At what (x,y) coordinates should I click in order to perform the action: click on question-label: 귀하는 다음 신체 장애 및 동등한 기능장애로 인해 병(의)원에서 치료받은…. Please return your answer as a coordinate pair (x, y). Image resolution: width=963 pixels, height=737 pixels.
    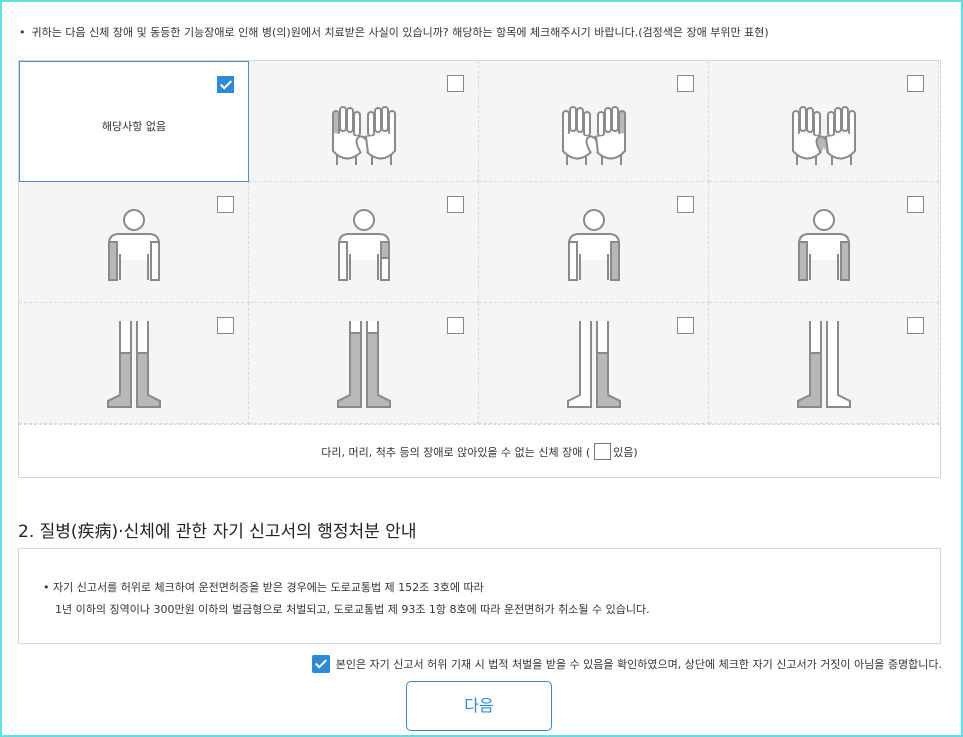
    Looking at the image, I should click on (400, 32).